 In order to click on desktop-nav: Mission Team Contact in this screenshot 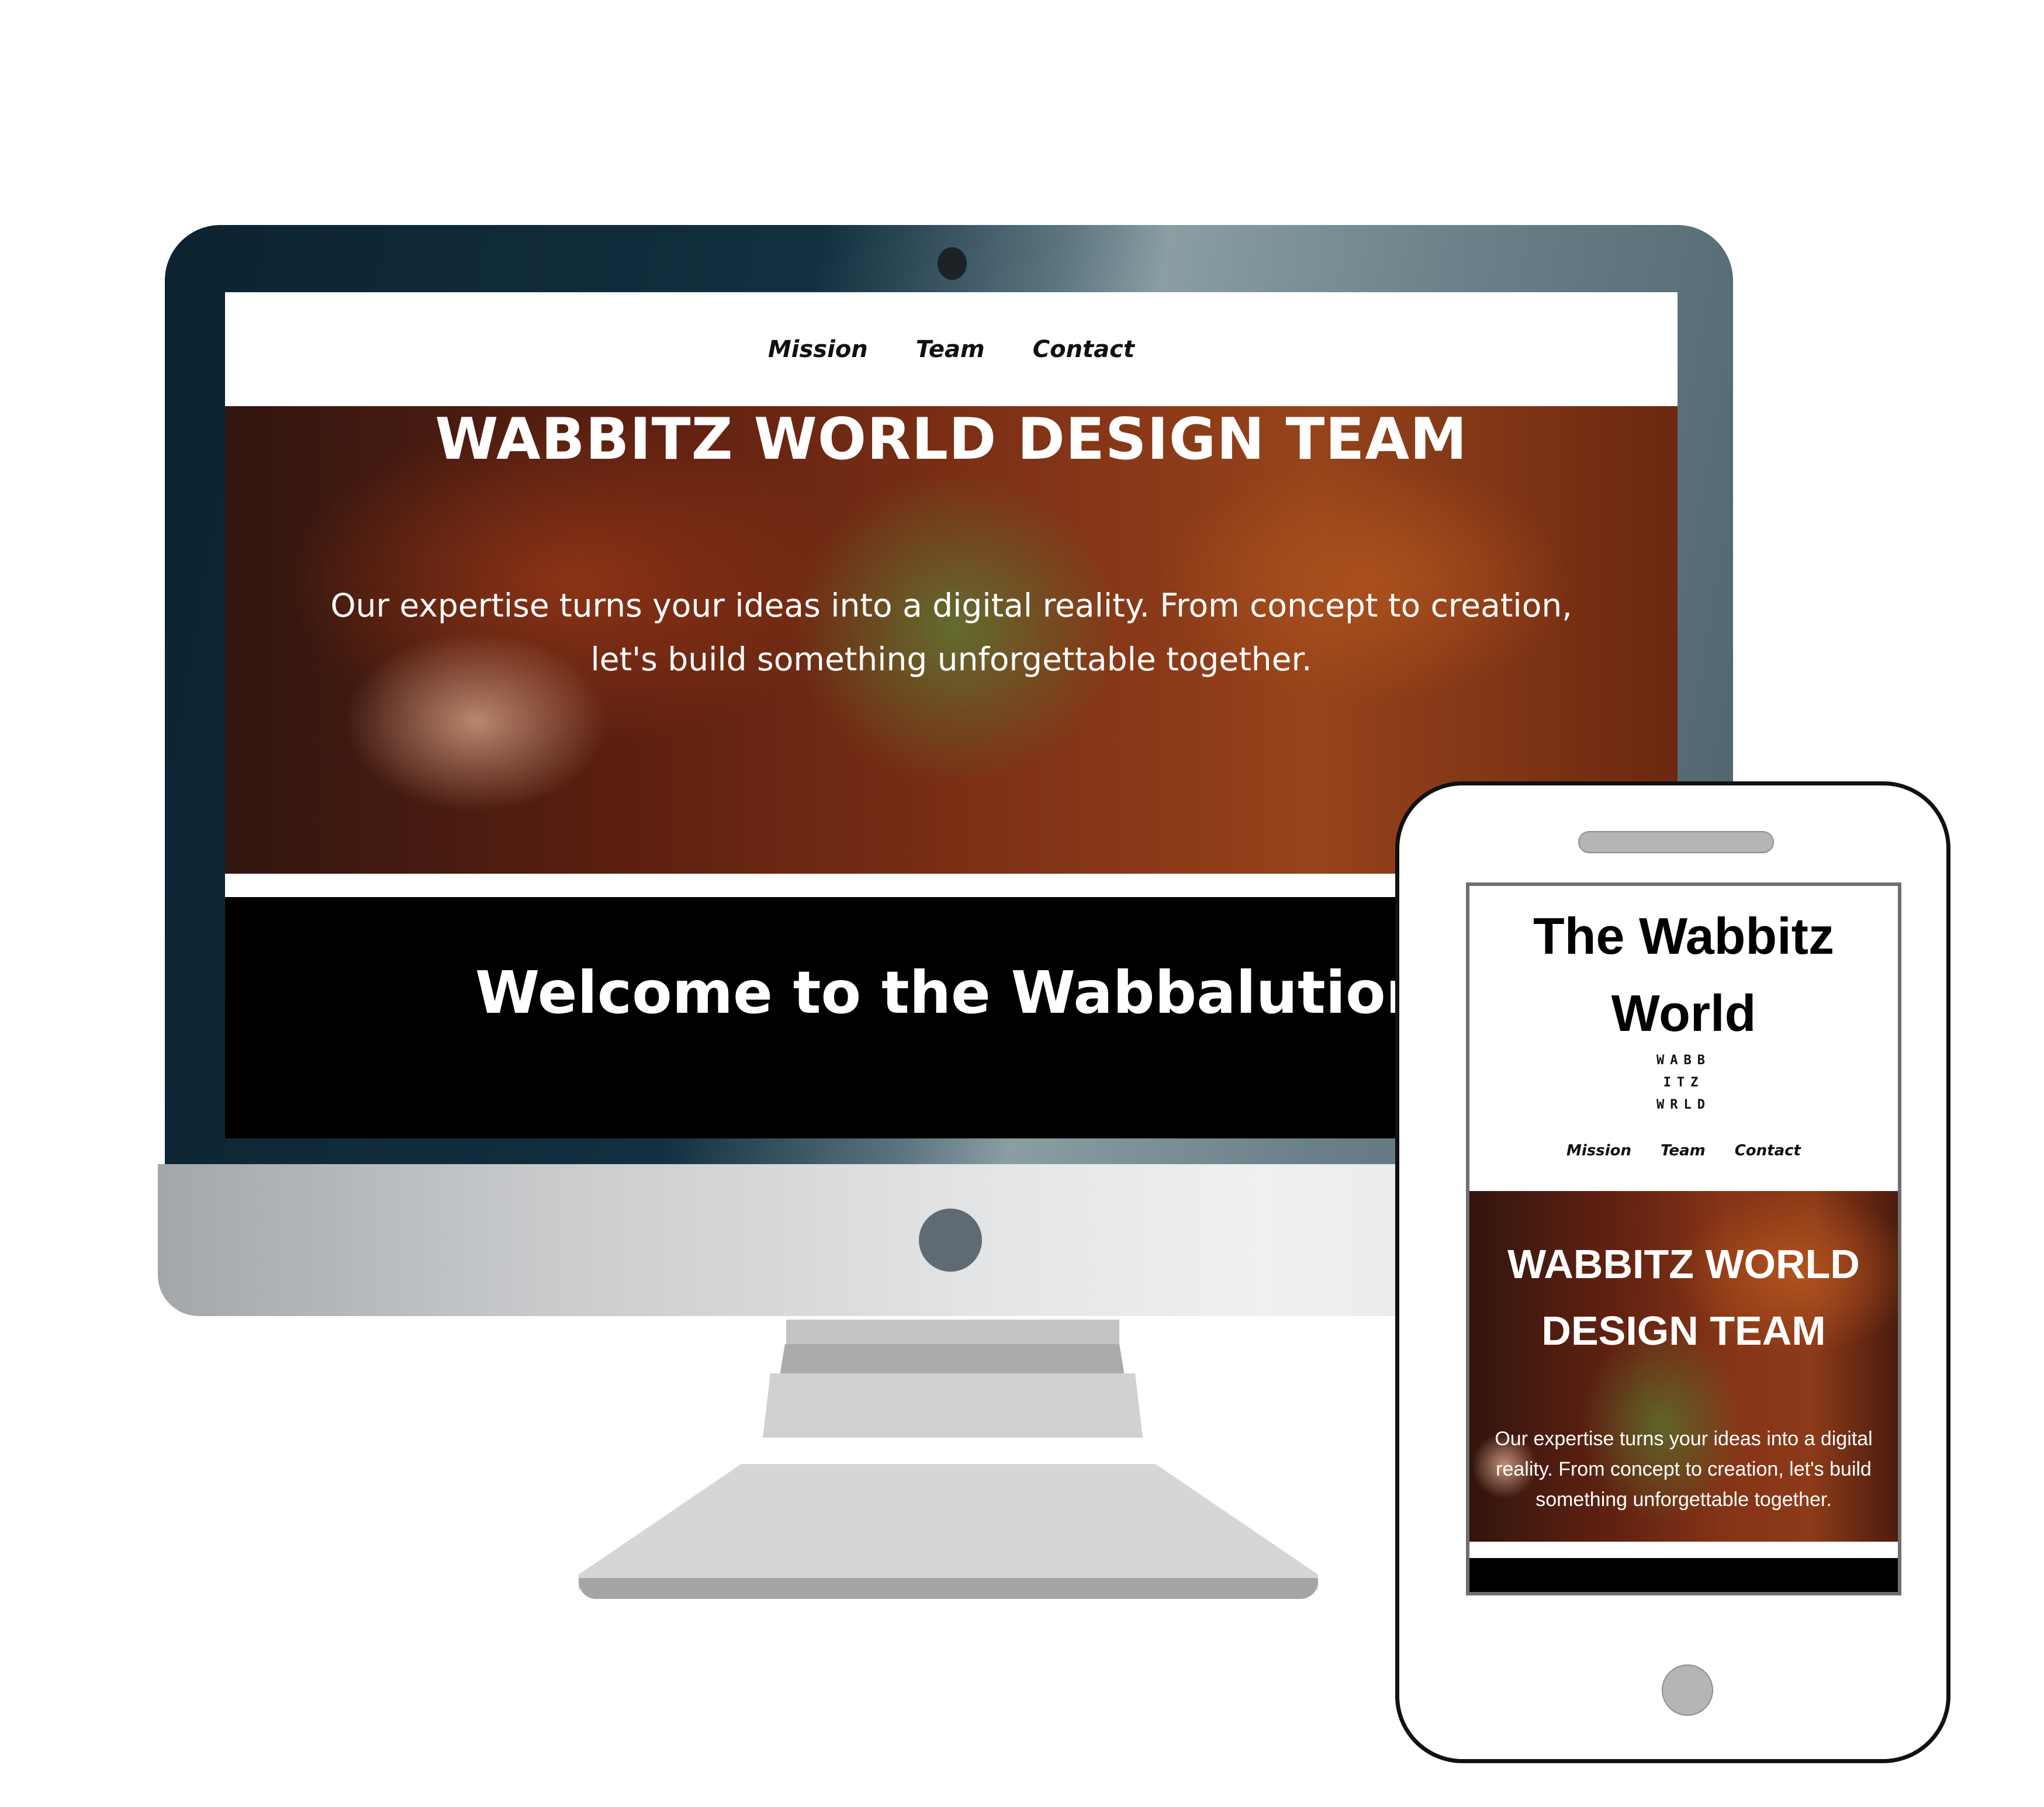, I will do `click(951, 349)`.